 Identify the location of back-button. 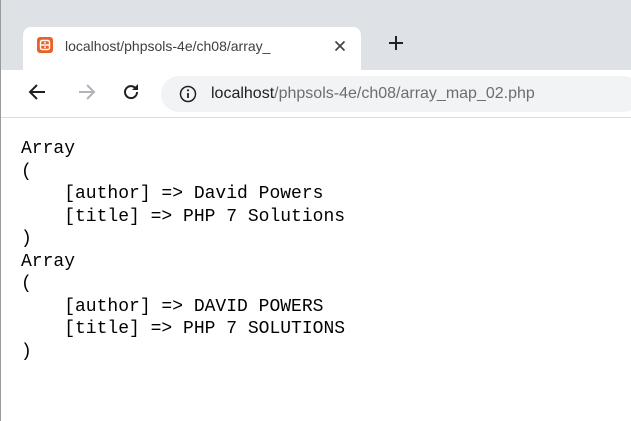
(37, 94).